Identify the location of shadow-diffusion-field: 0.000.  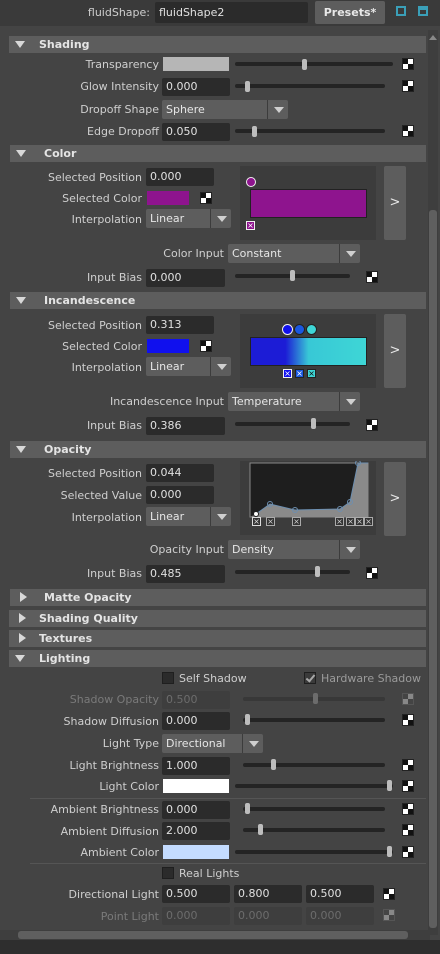
(196, 721).